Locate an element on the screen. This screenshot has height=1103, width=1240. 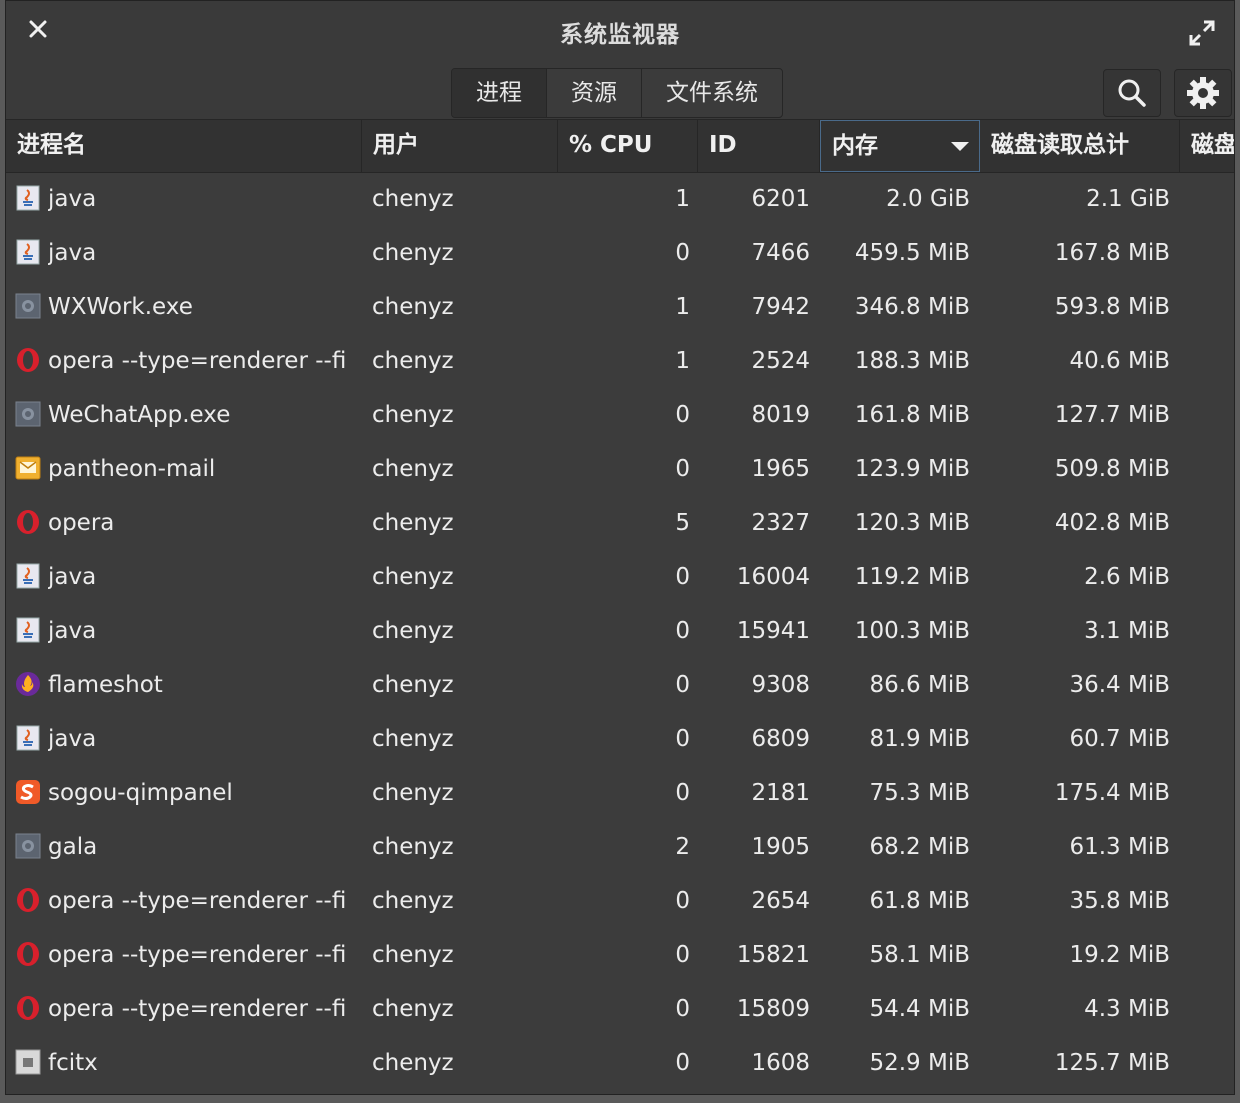
search-button is located at coordinates (1132, 93).